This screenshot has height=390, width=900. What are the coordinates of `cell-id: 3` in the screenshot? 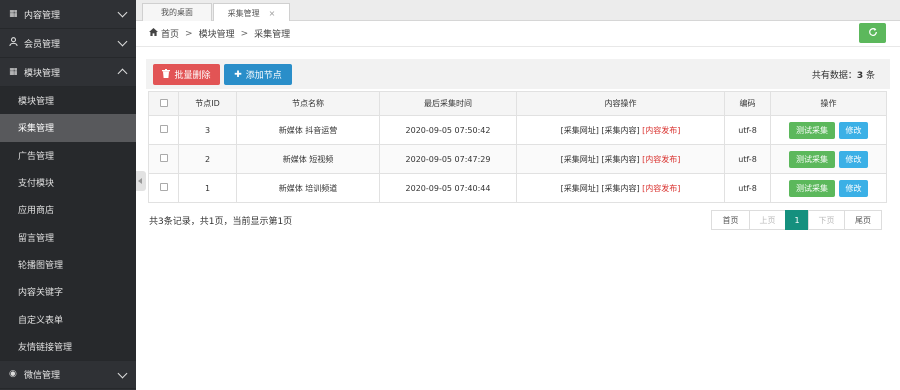 It's located at (207, 130).